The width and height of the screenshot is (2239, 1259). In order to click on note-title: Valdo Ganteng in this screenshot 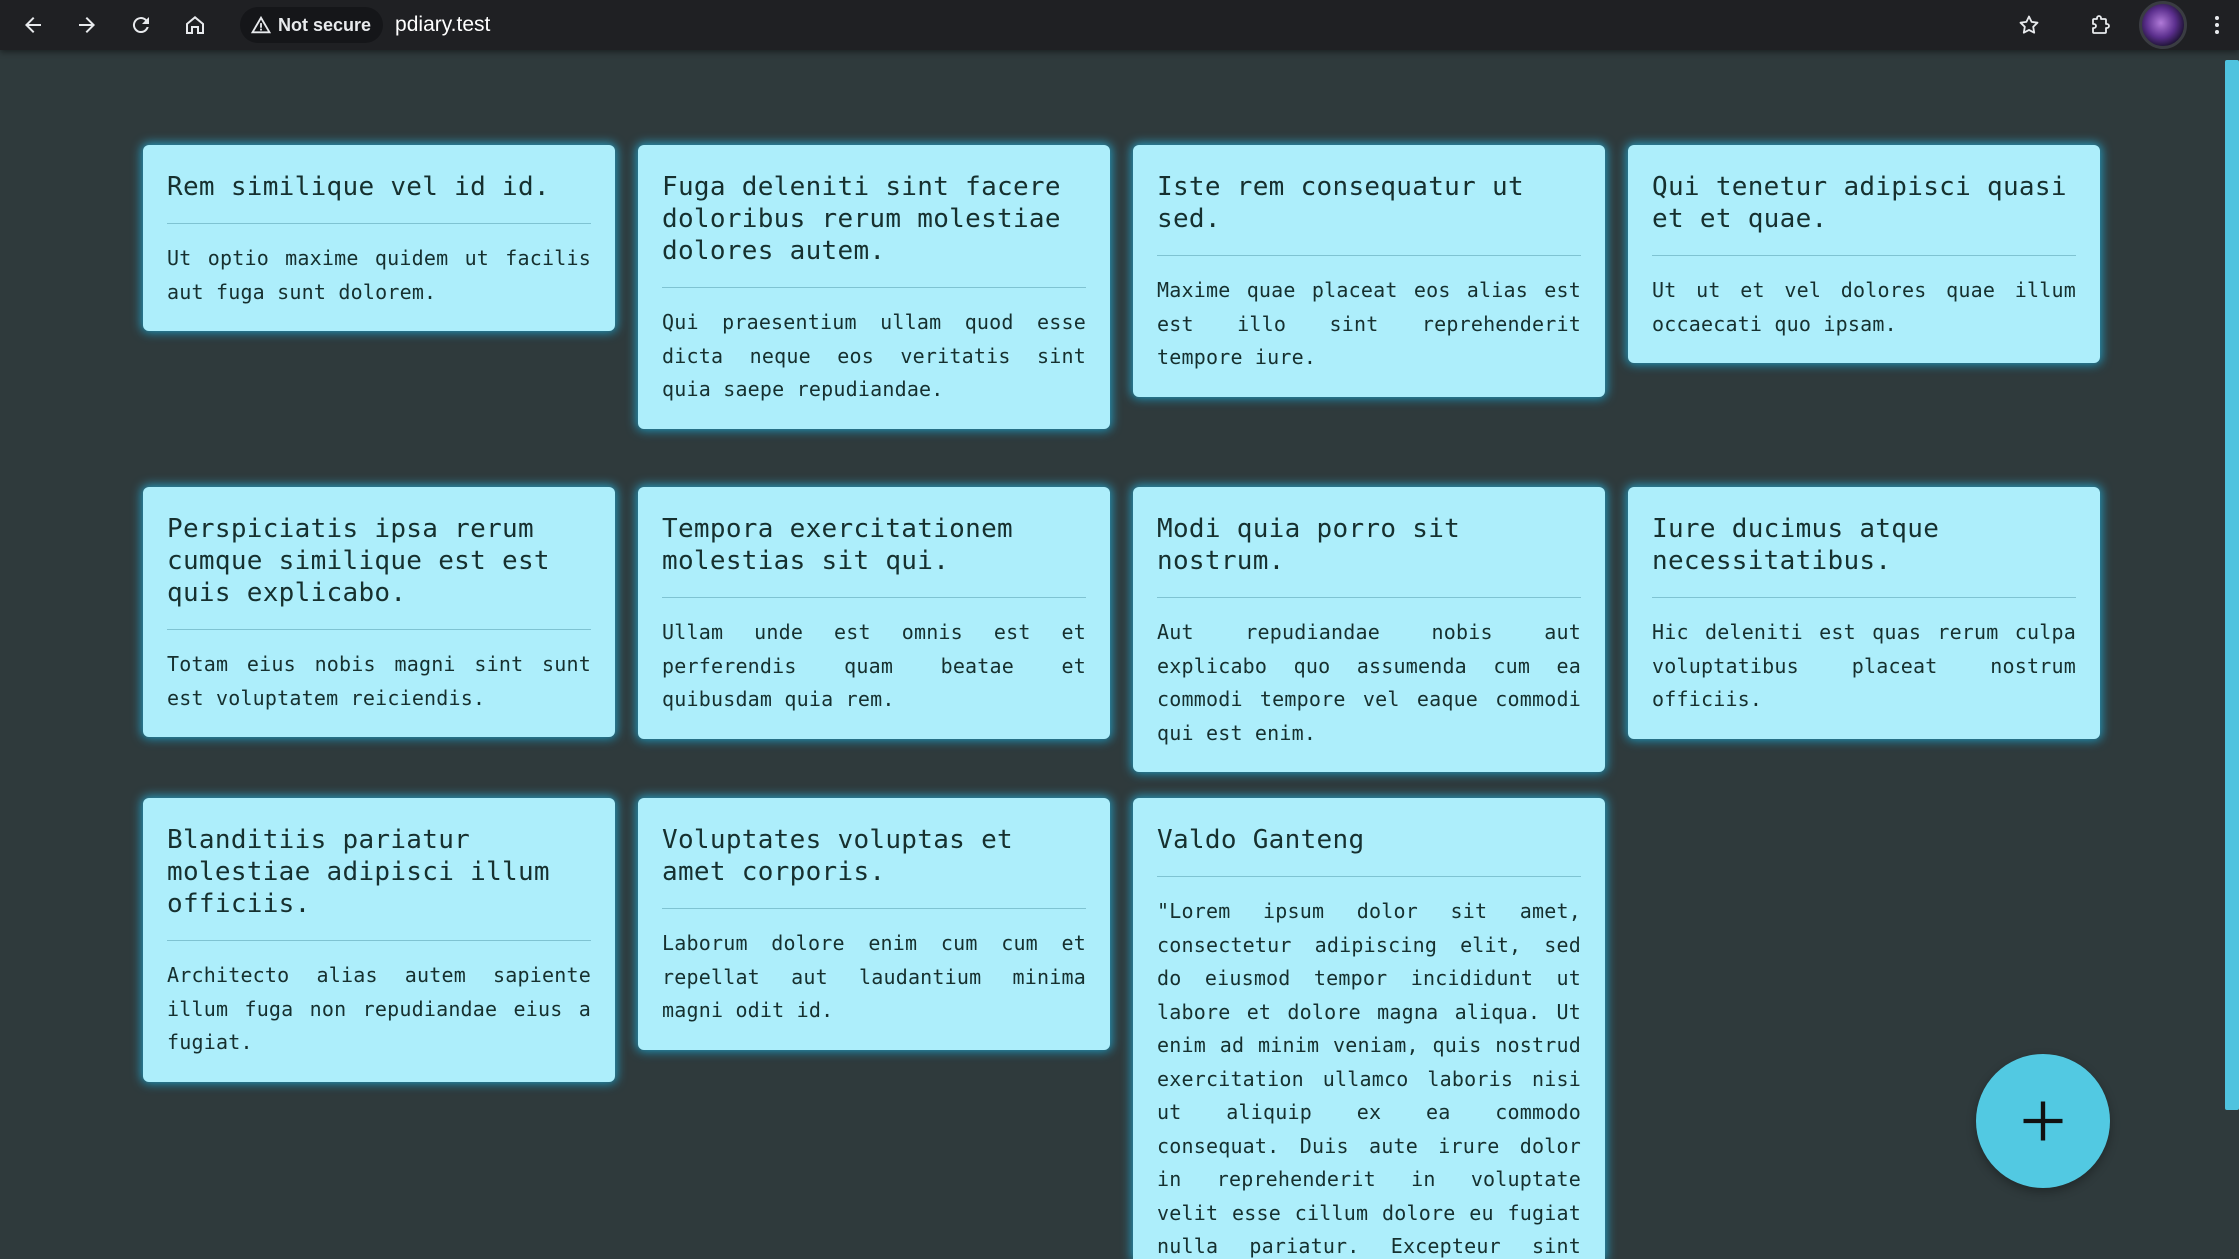, I will do `click(1369, 850)`.